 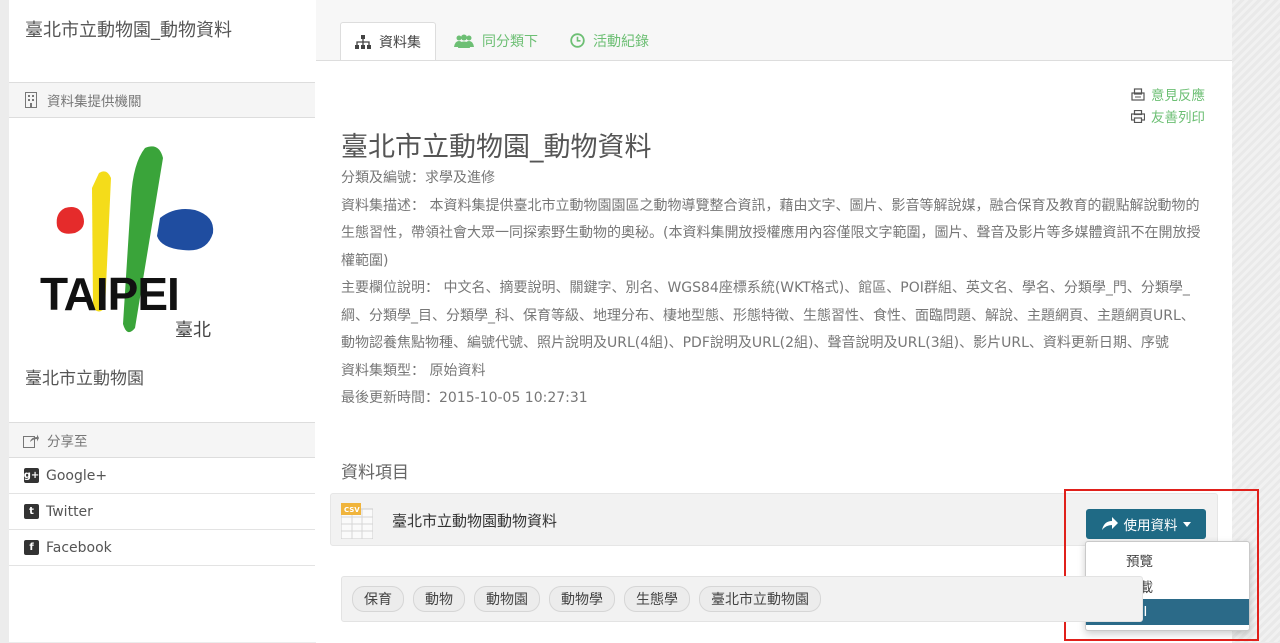 What do you see at coordinates (162, 548) in the screenshot?
I see `share-facebook: f Facebook` at bounding box center [162, 548].